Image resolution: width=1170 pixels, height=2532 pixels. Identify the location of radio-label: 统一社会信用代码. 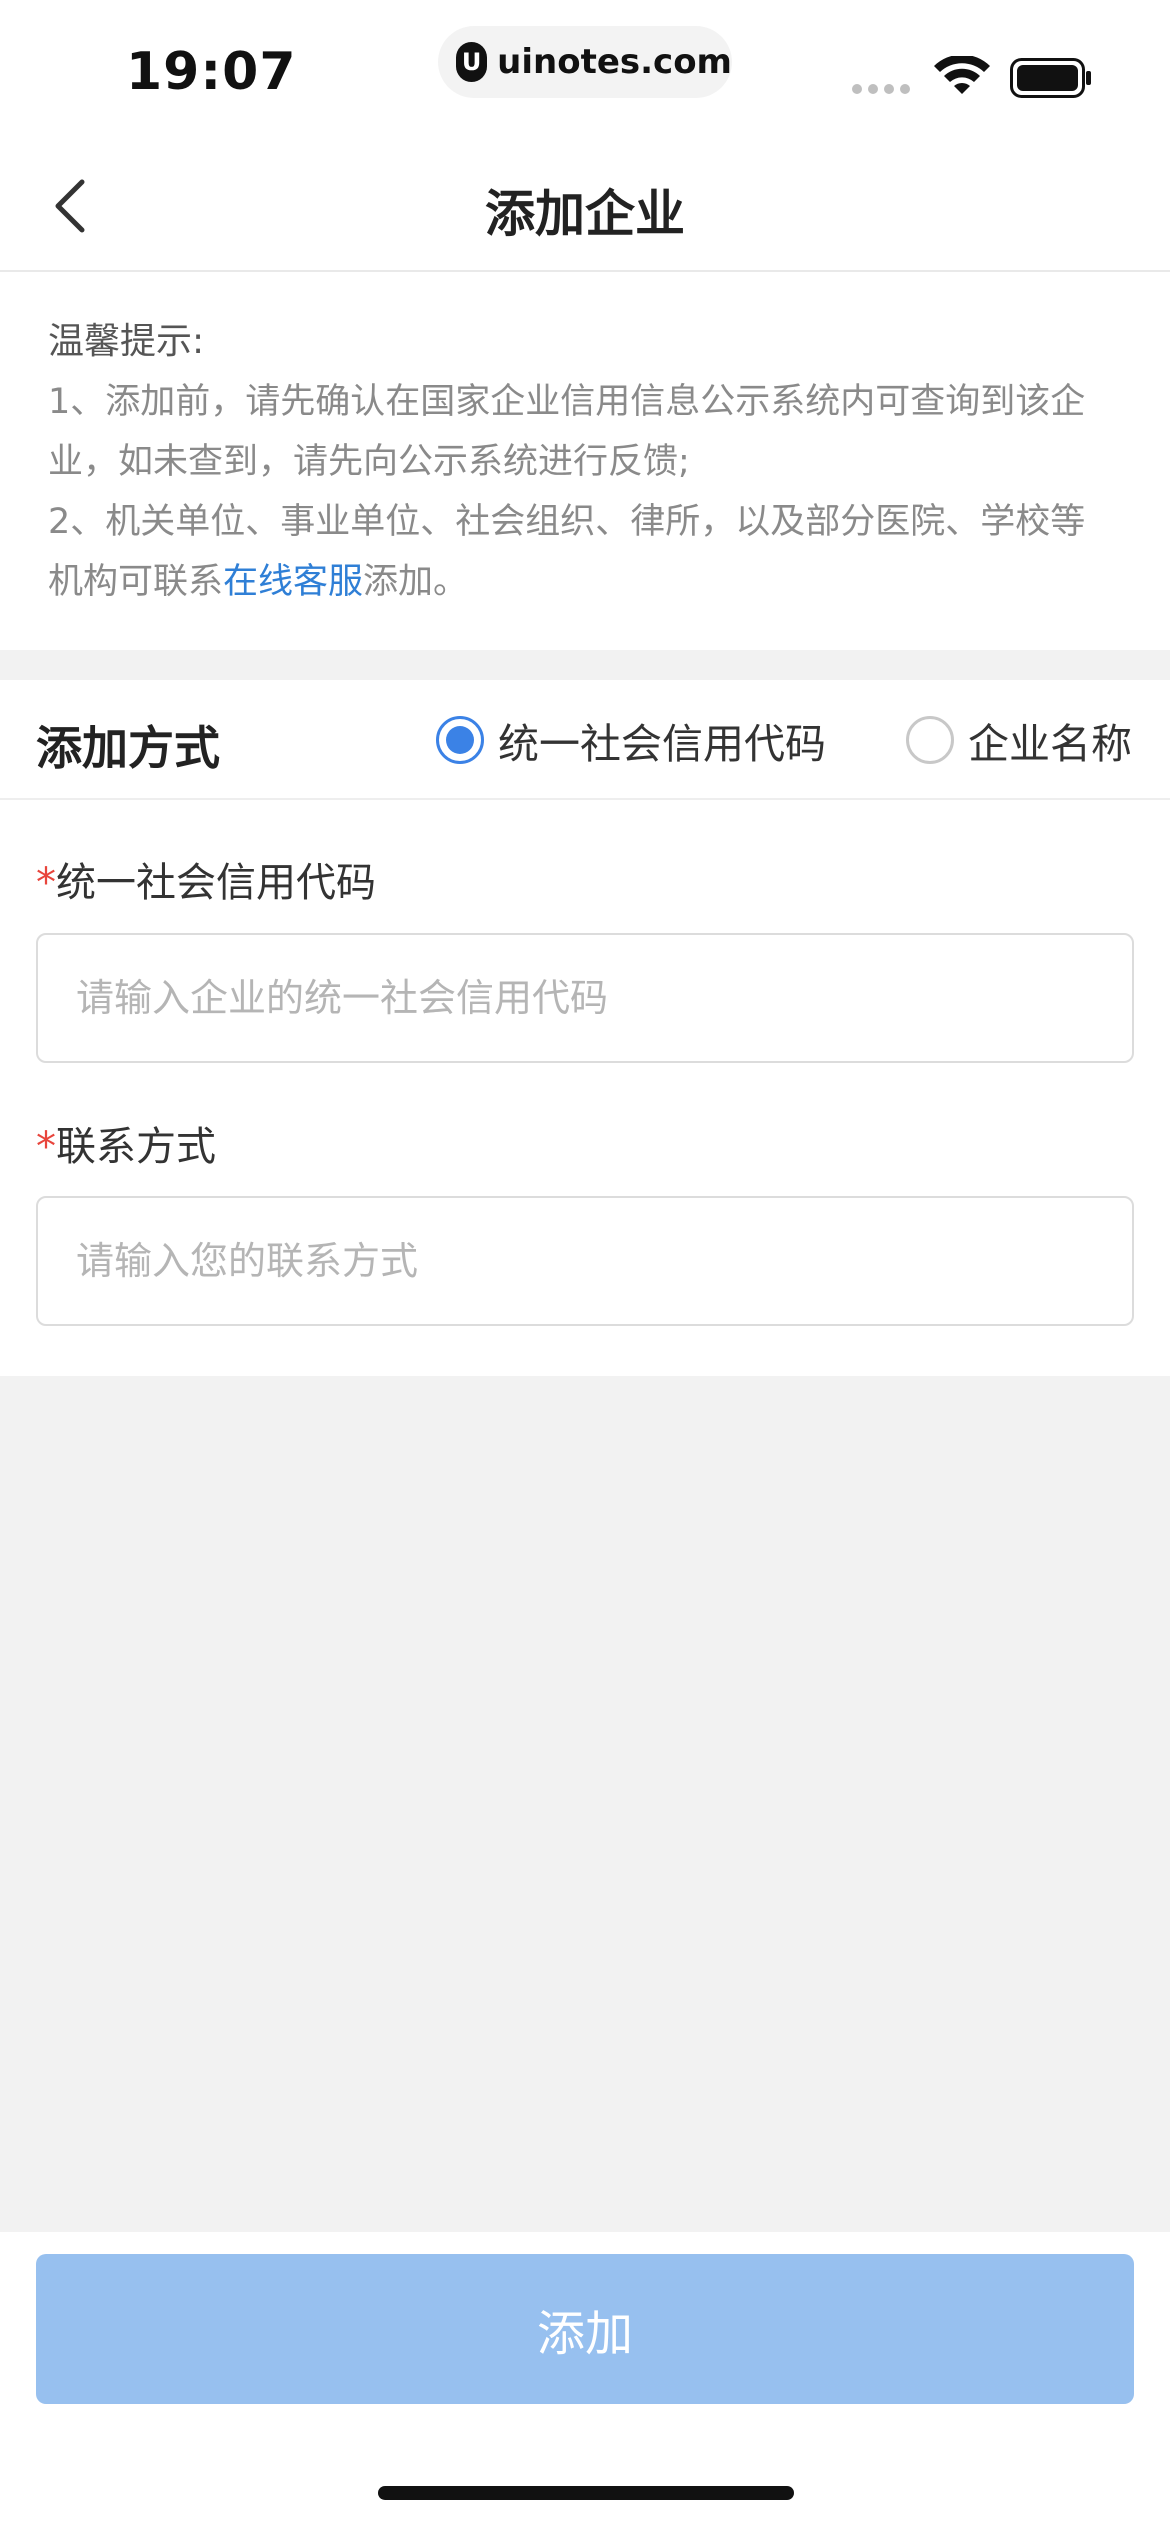
(662, 744).